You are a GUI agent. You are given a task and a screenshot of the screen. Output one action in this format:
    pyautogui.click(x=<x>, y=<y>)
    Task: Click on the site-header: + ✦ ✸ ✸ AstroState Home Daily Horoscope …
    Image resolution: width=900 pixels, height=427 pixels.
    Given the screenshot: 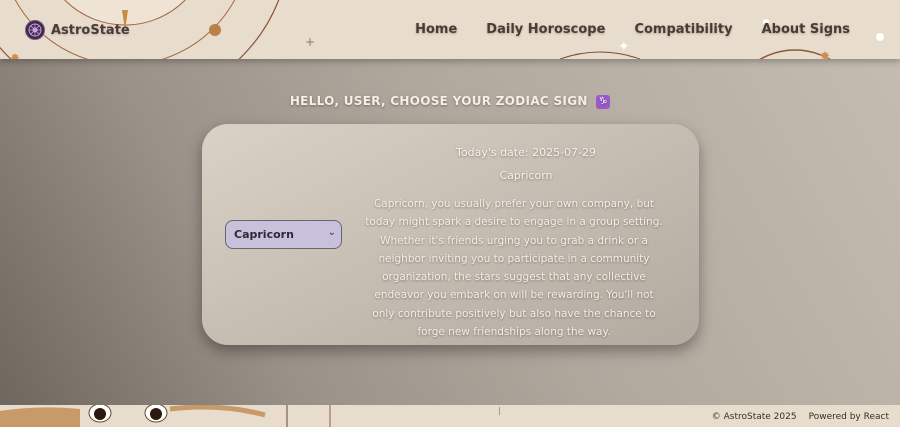 What is the action you would take?
    pyautogui.click(x=450, y=29)
    